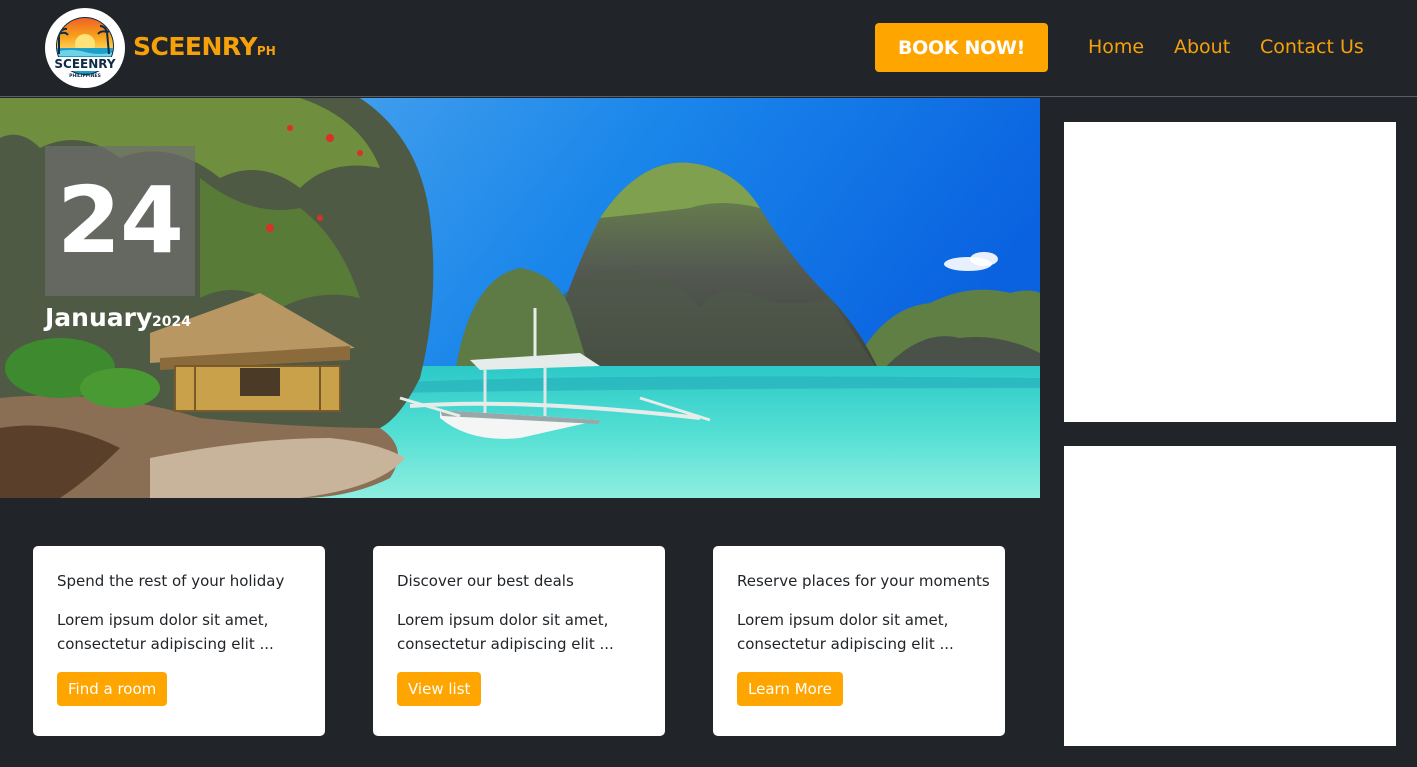 This screenshot has width=1417, height=767. I want to click on date-badge: 24, so click(120, 221).